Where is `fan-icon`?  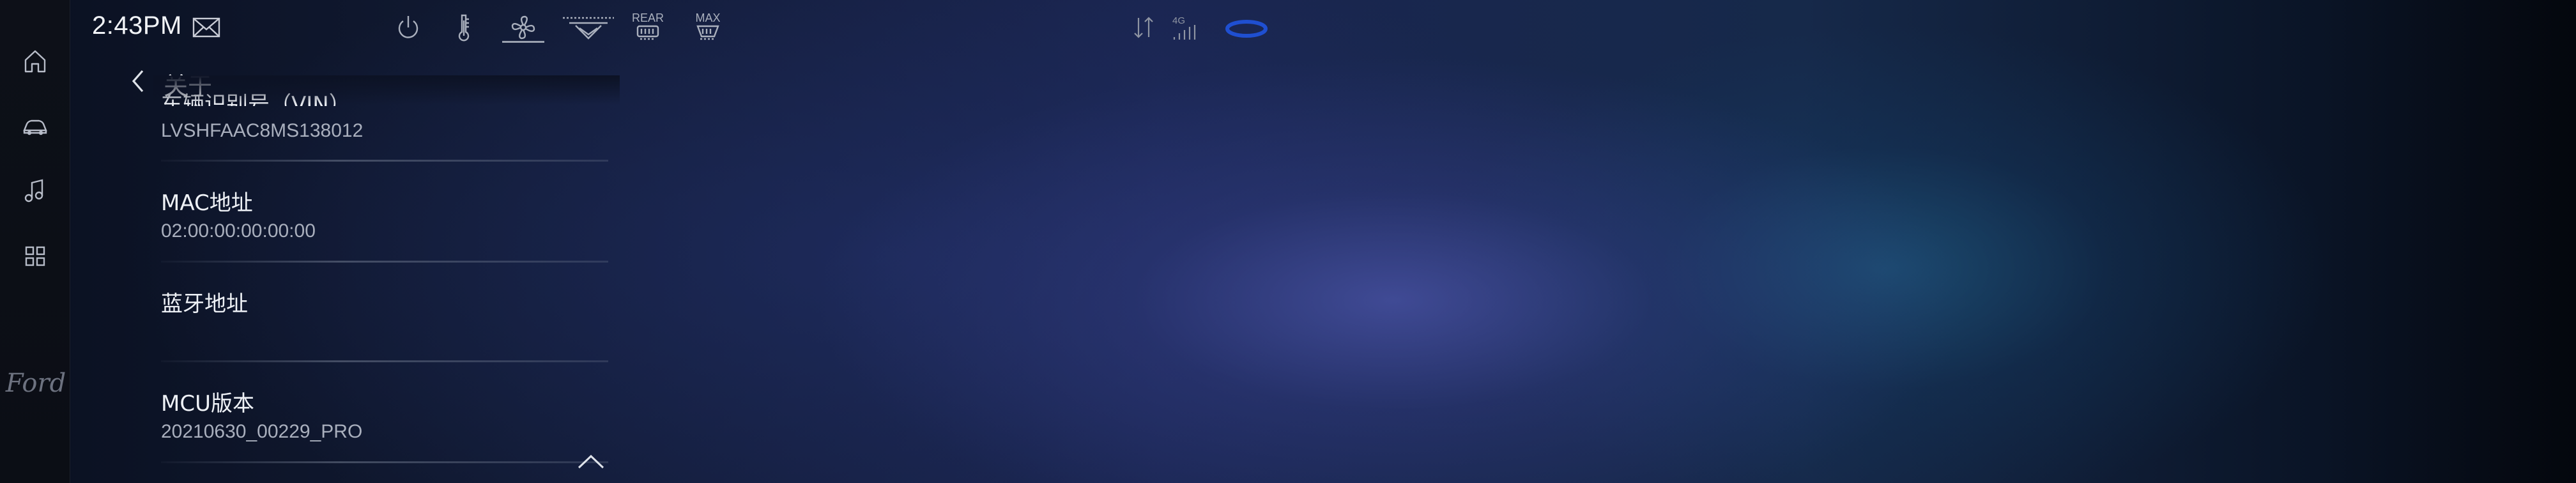 fan-icon is located at coordinates (523, 27).